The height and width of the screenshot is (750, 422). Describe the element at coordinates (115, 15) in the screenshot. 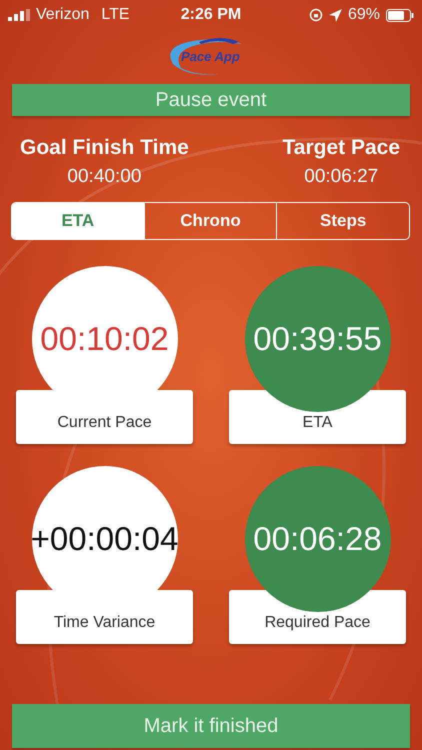

I see `network-type: LTE` at that location.